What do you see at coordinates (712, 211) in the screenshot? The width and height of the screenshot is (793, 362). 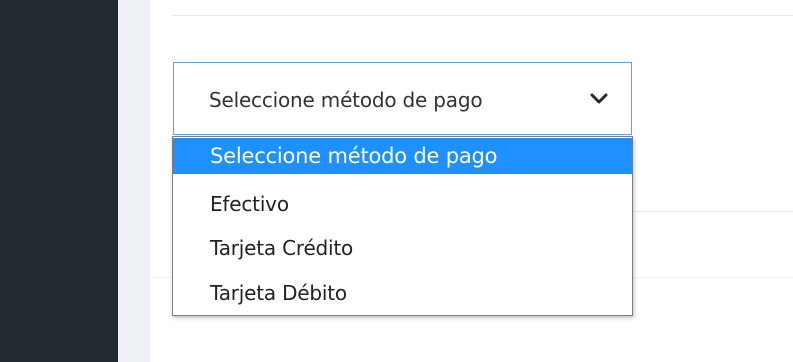 I see `divider-middle` at bounding box center [712, 211].